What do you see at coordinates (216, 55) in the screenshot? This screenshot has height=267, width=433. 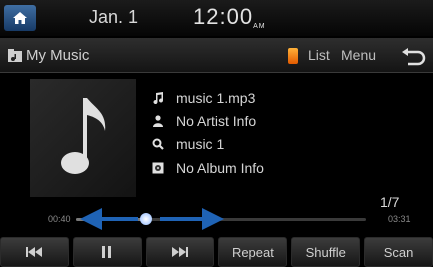 I see `title-bar: My Music List Menu` at bounding box center [216, 55].